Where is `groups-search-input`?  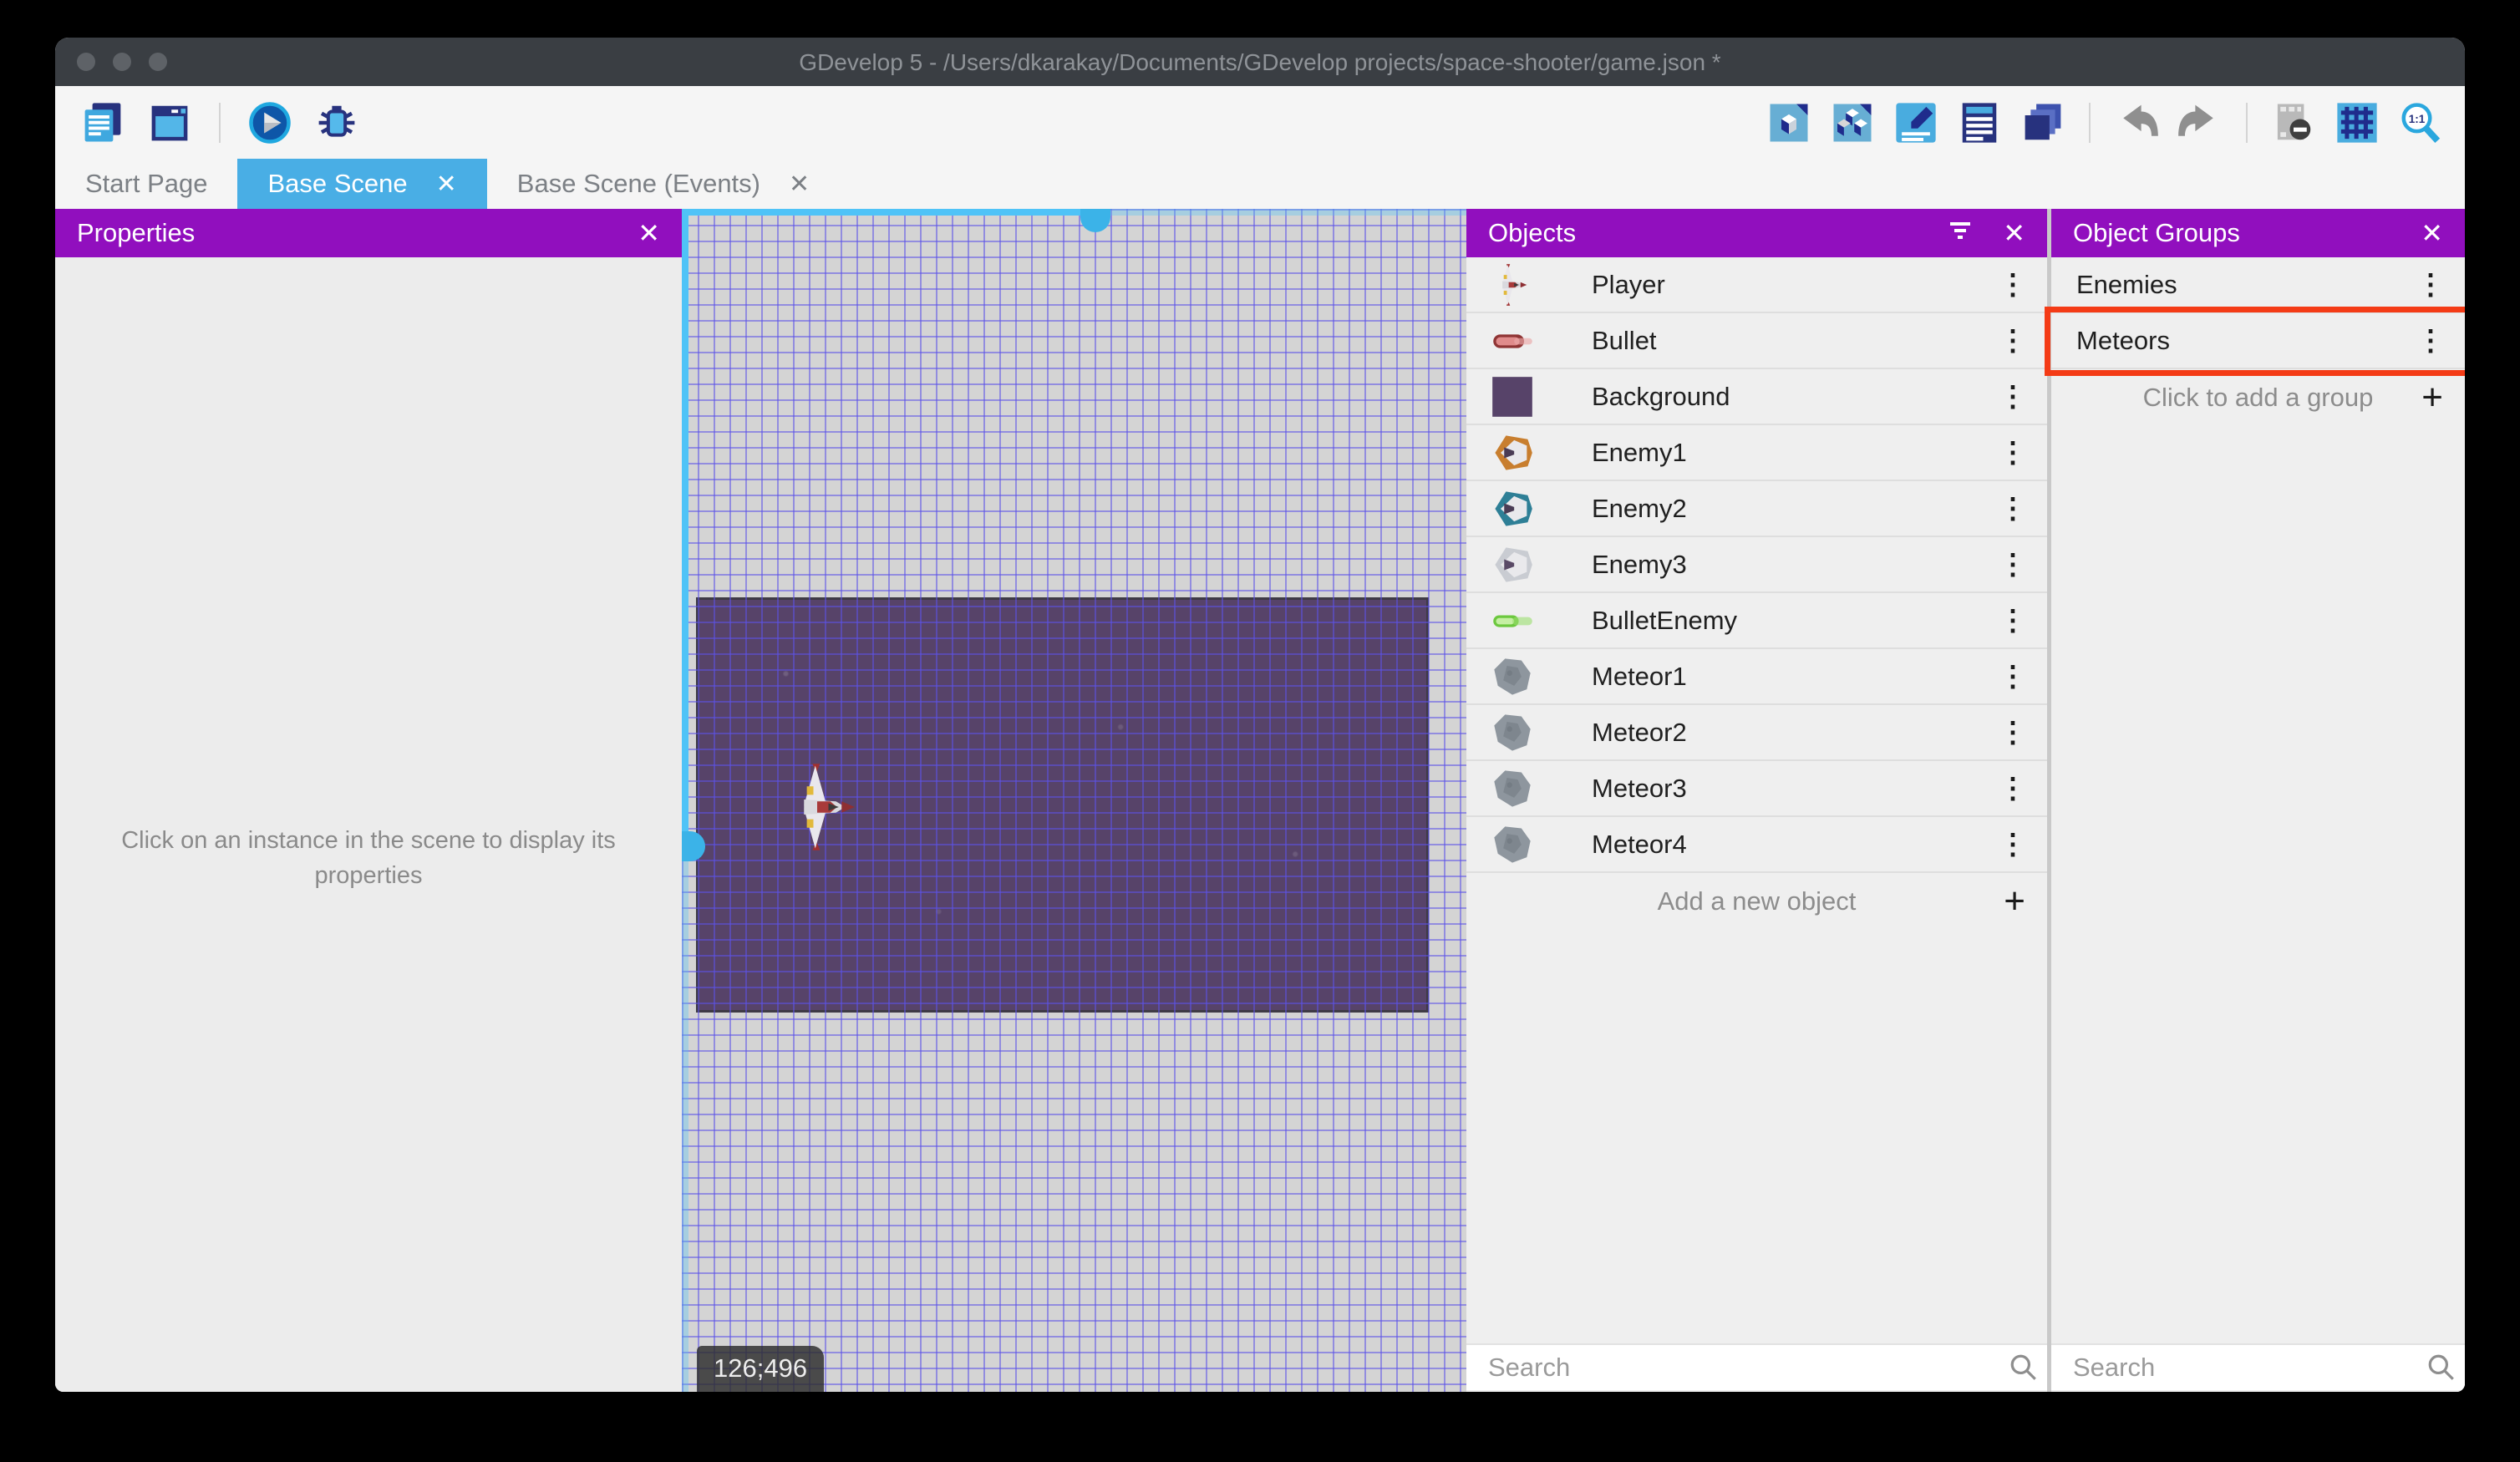
groups-search-input is located at coordinates (2234, 1368).